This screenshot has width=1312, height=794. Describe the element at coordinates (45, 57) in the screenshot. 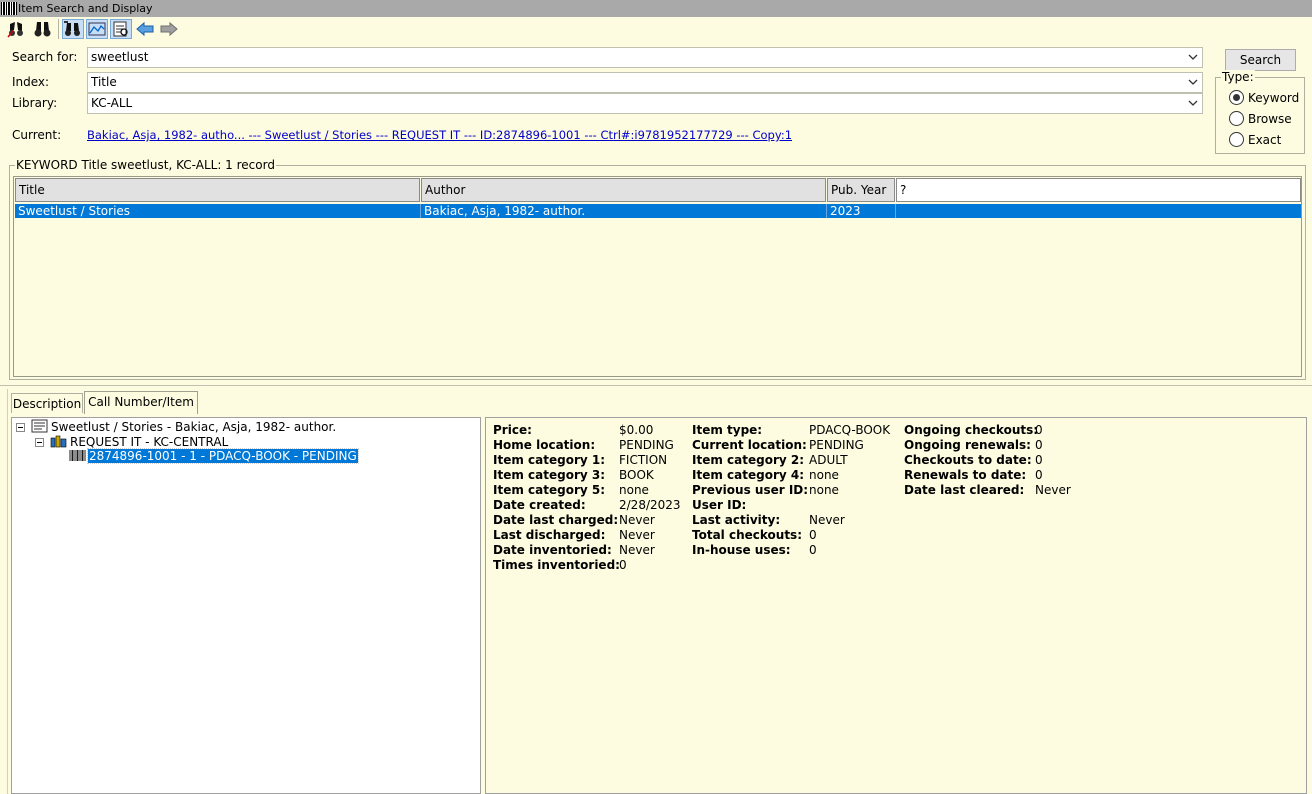

I see `search-for-label: Search for:` at that location.